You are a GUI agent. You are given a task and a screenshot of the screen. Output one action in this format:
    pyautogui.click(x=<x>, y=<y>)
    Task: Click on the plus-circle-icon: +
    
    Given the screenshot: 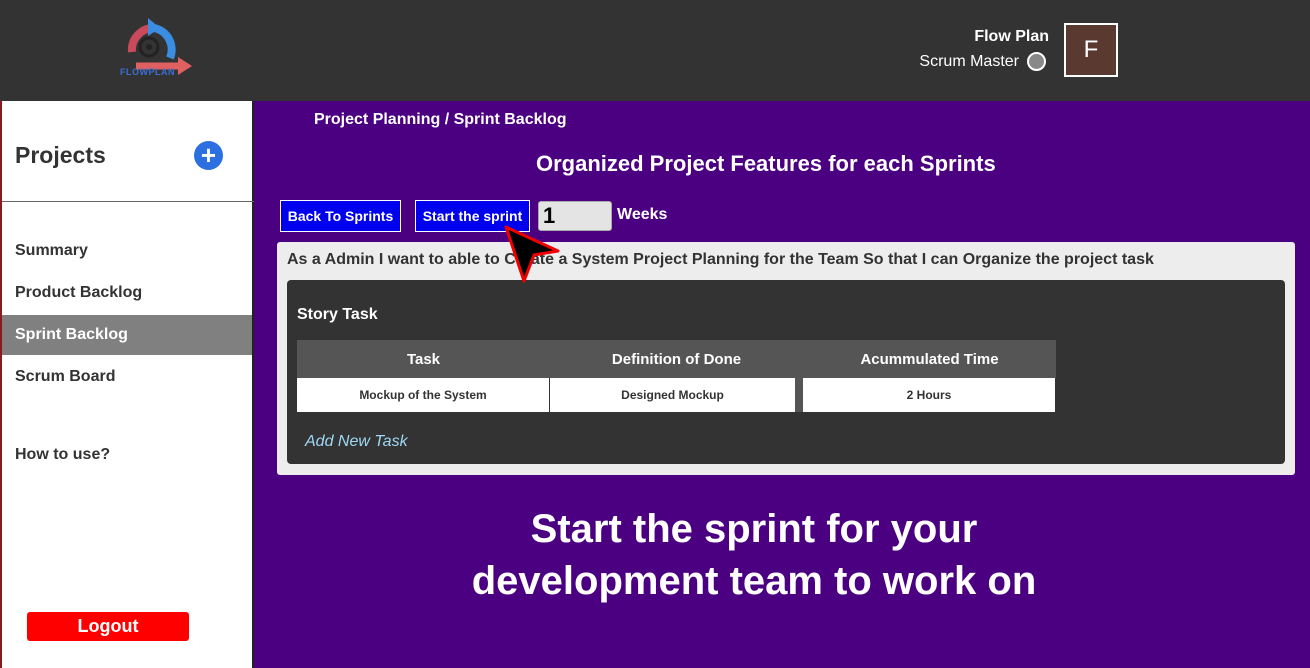 What is the action you would take?
    pyautogui.click(x=208, y=155)
    